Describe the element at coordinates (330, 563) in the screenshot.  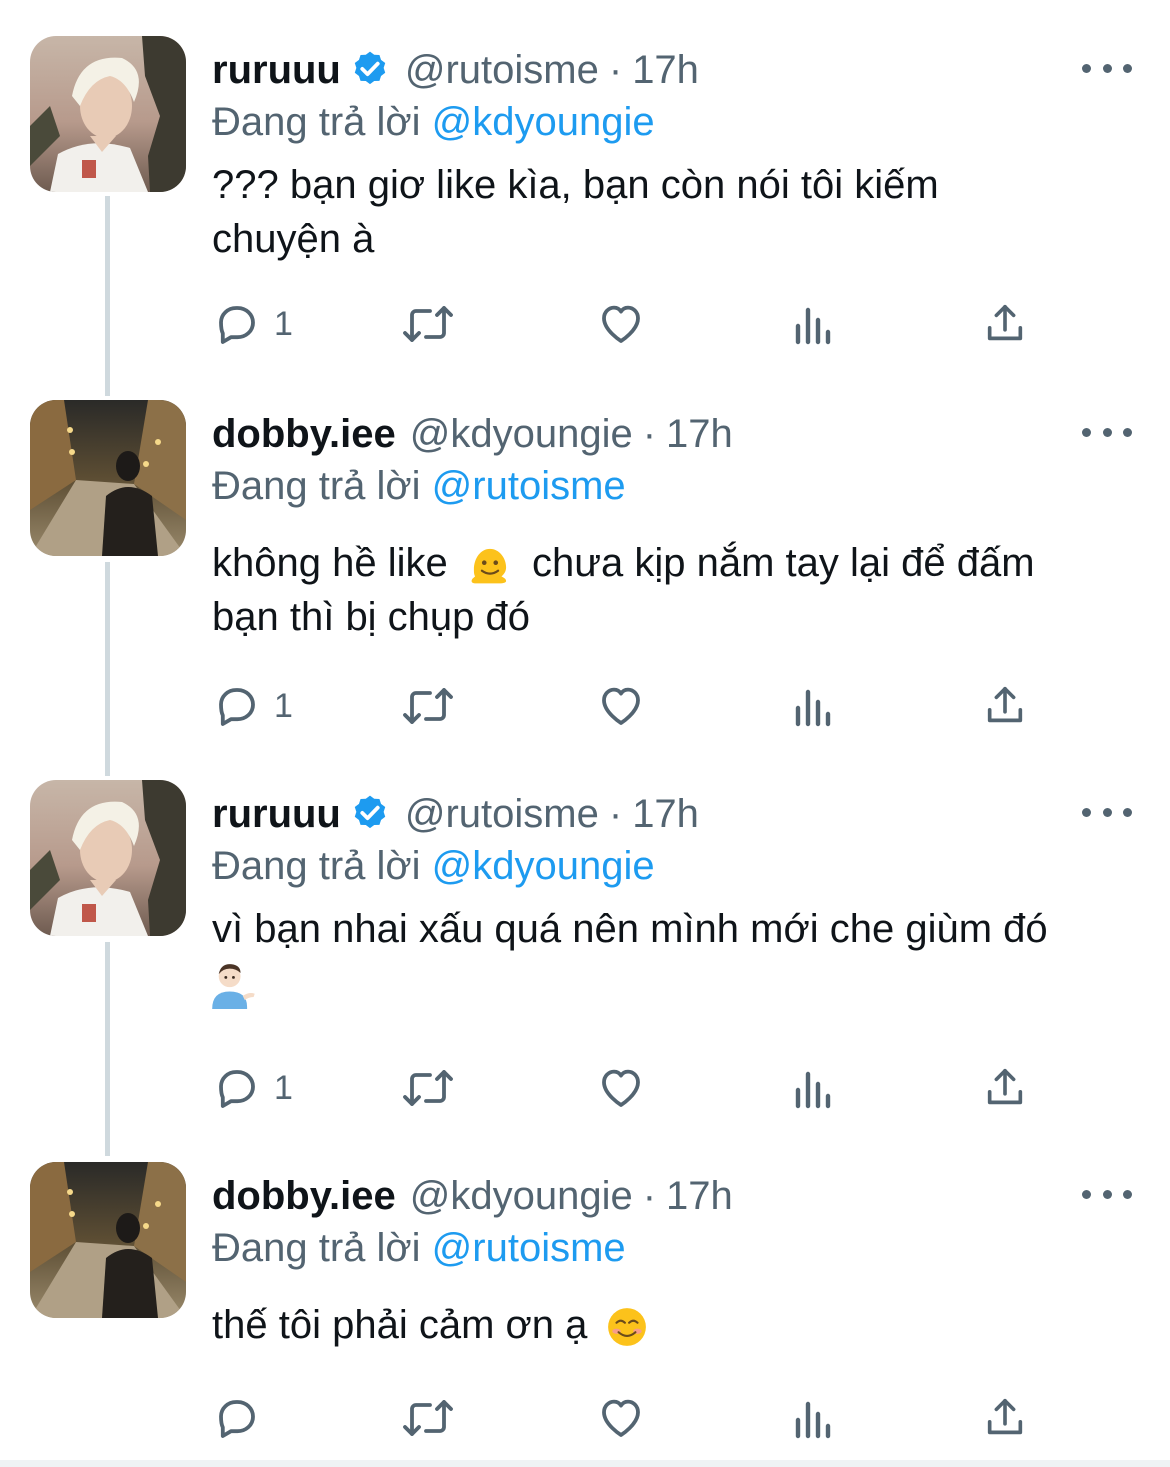
I see `tweet-text-segment: không hề like` at that location.